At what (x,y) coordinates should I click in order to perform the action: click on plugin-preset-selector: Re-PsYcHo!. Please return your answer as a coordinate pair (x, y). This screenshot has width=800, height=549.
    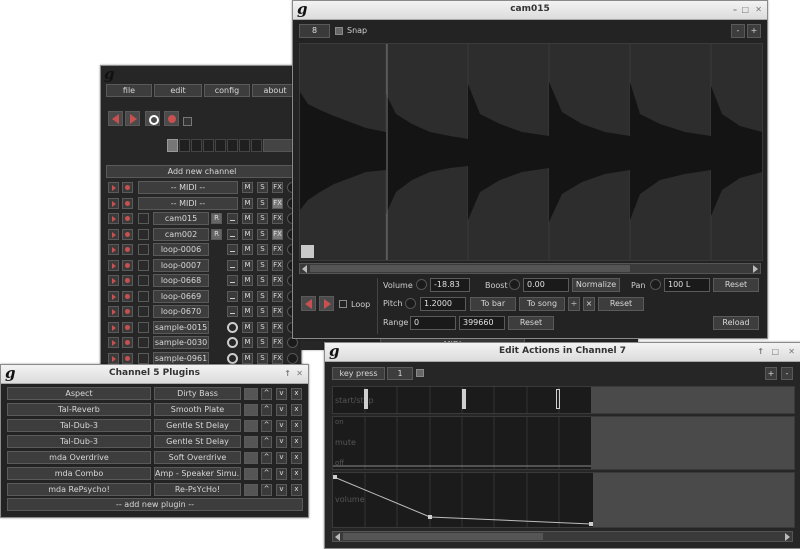
    Looking at the image, I should click on (197, 489).